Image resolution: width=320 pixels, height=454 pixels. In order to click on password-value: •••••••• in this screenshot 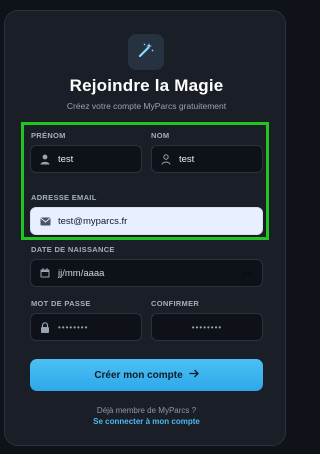, I will do `click(73, 327)`.